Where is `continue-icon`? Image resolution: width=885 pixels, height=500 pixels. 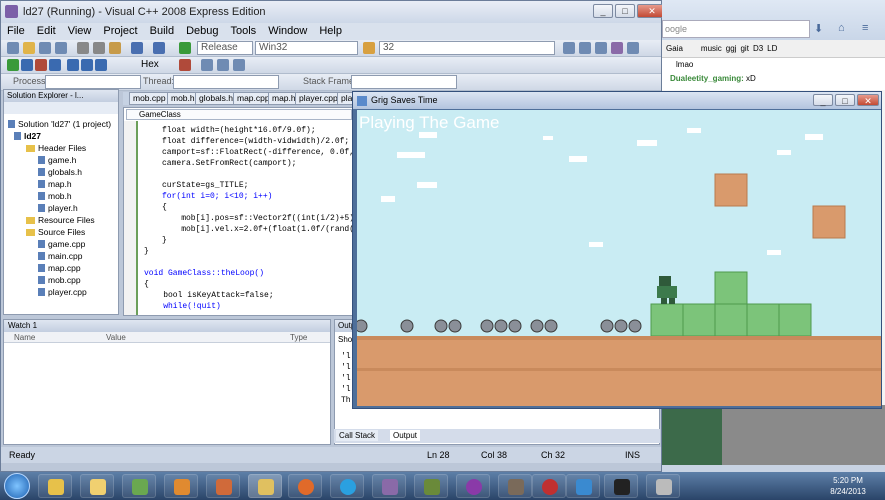 continue-icon is located at coordinates (185, 48).